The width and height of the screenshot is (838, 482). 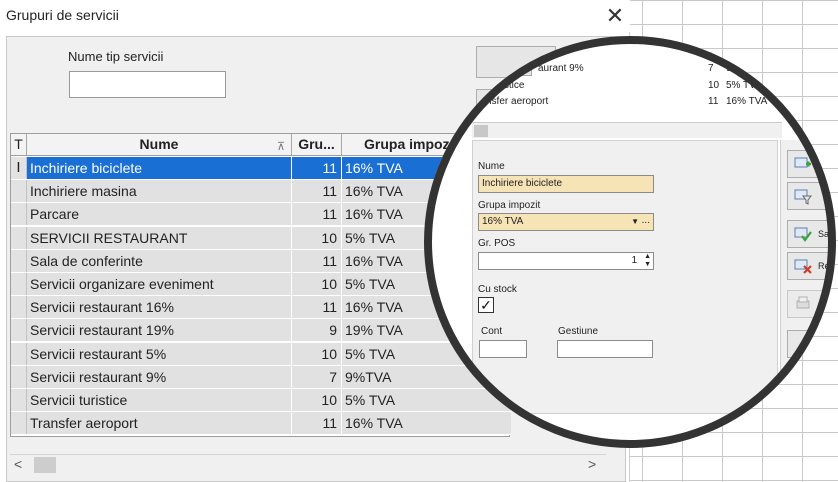 I want to click on row-indicator: I, so click(x=19, y=168).